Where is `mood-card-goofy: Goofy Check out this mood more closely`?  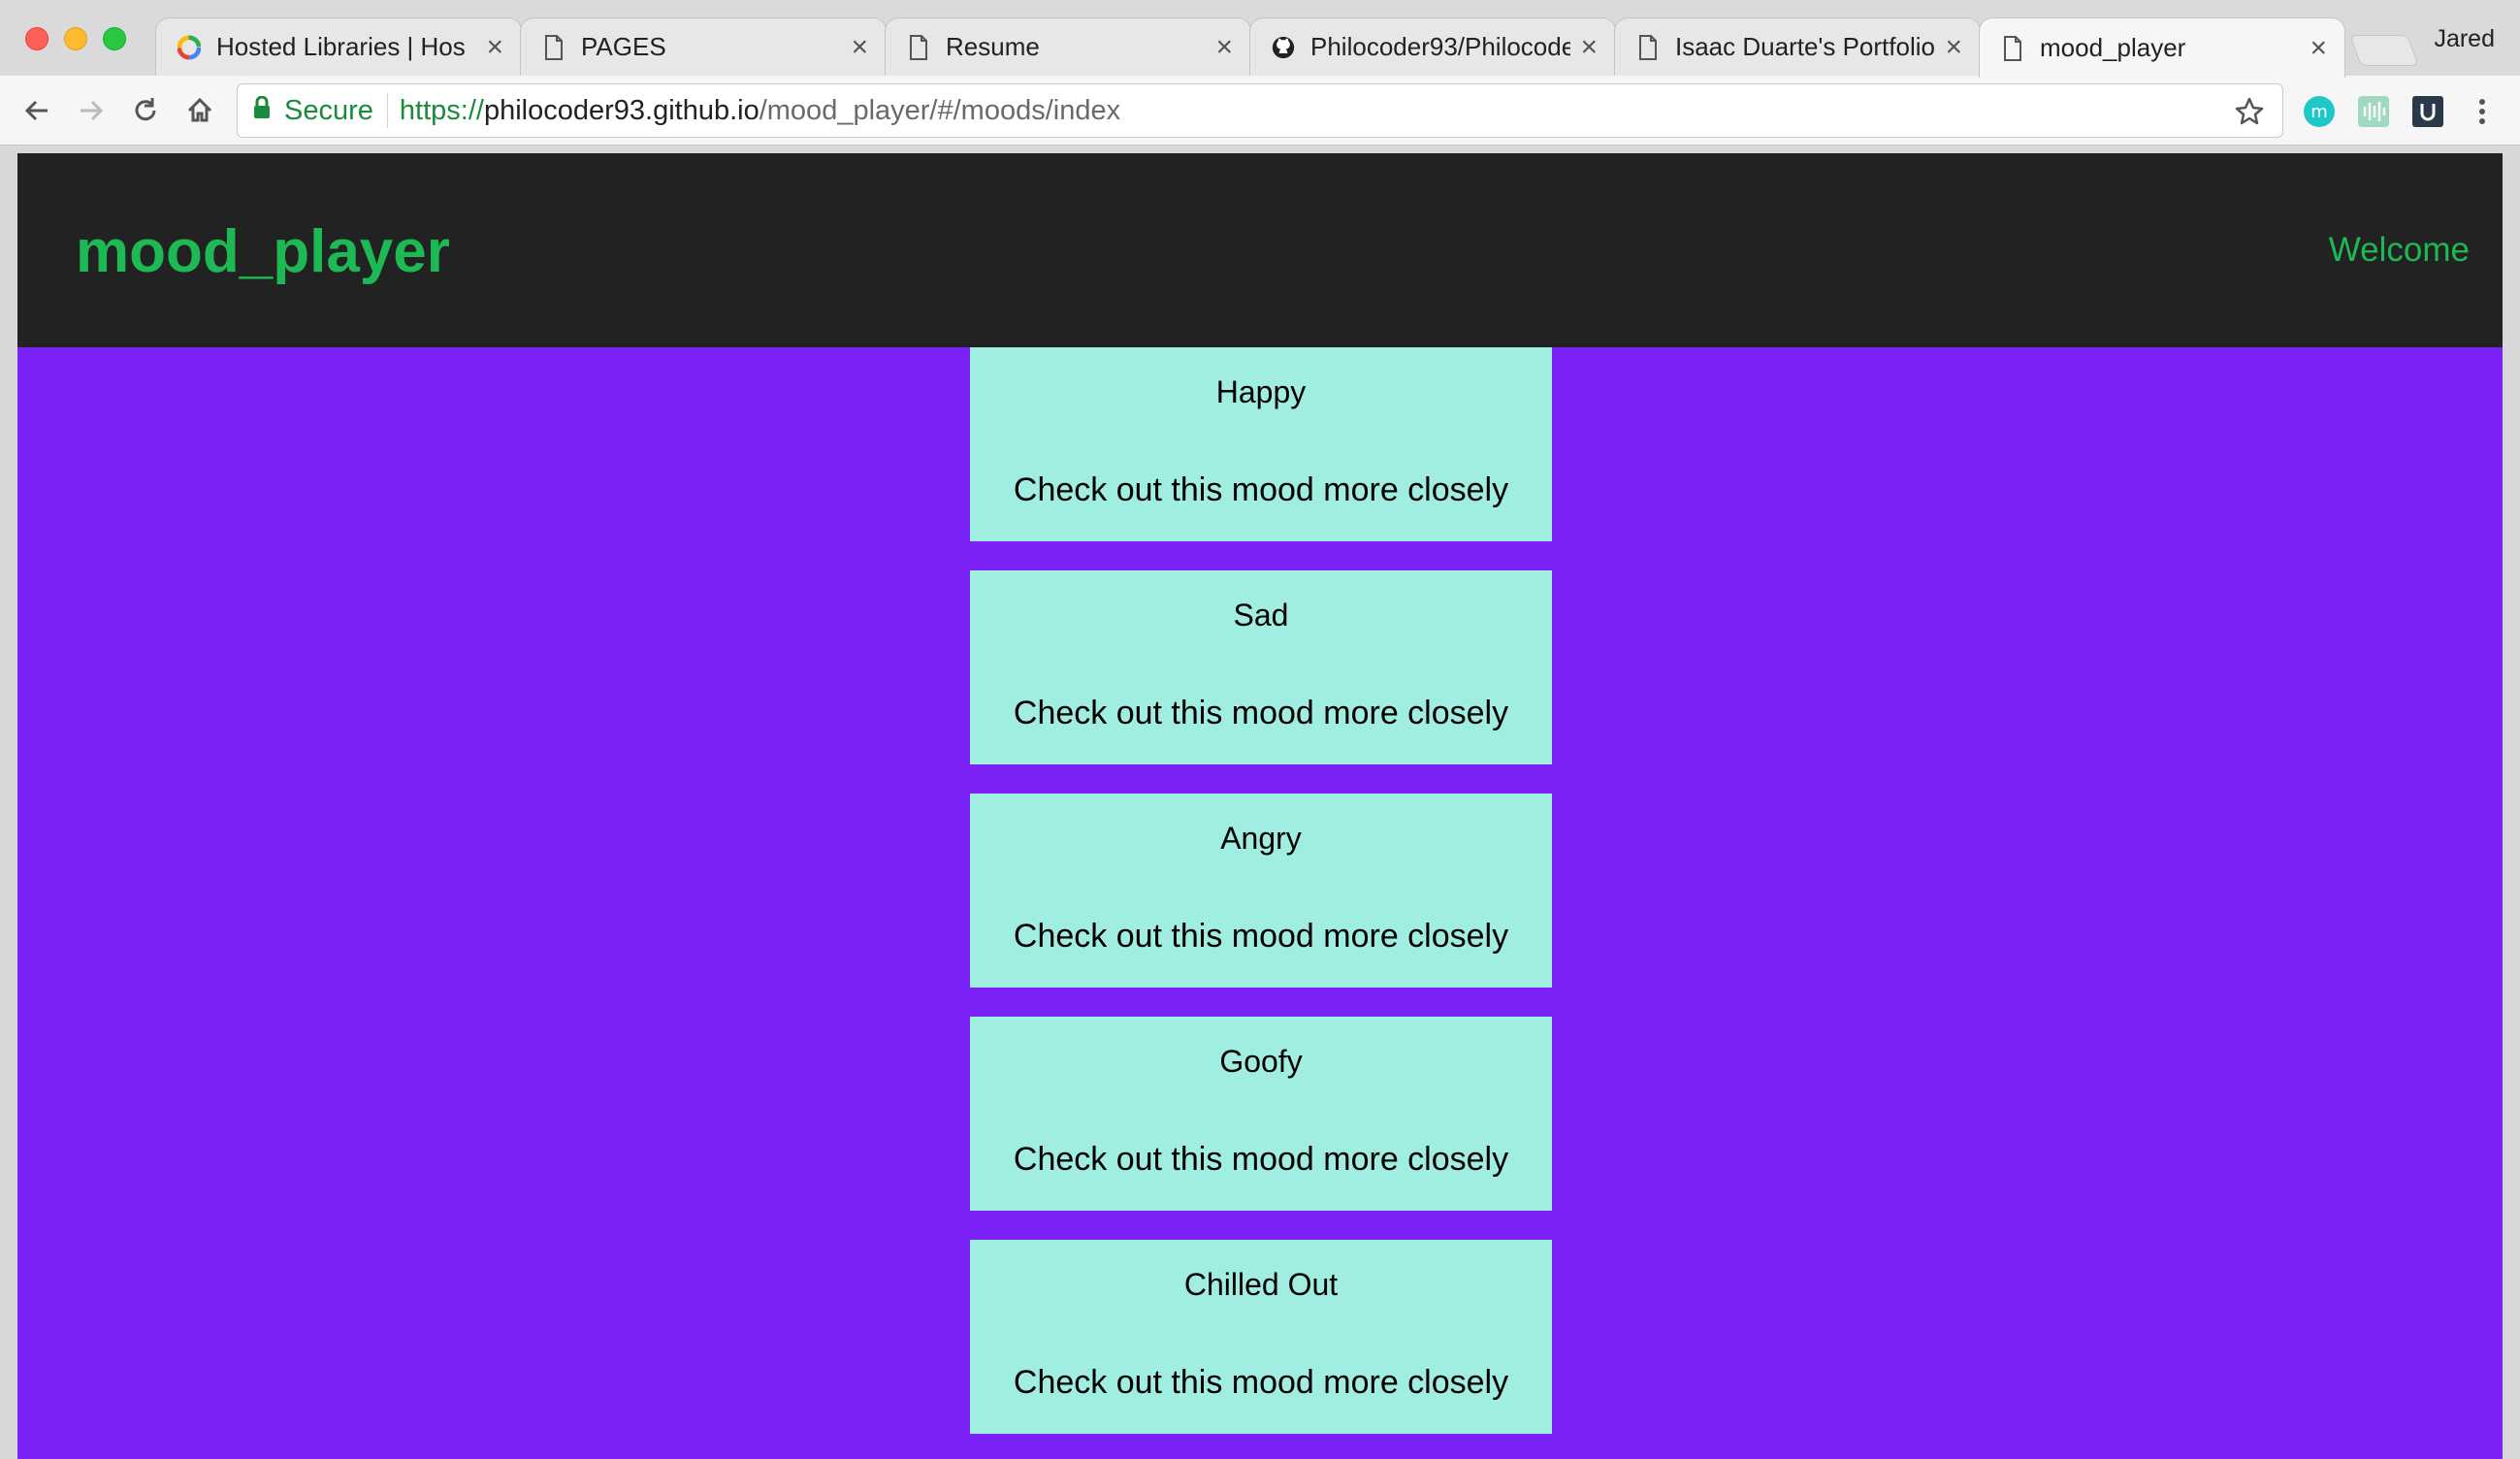 mood-card-goofy: Goofy Check out this mood more closely is located at coordinates (1261, 1114).